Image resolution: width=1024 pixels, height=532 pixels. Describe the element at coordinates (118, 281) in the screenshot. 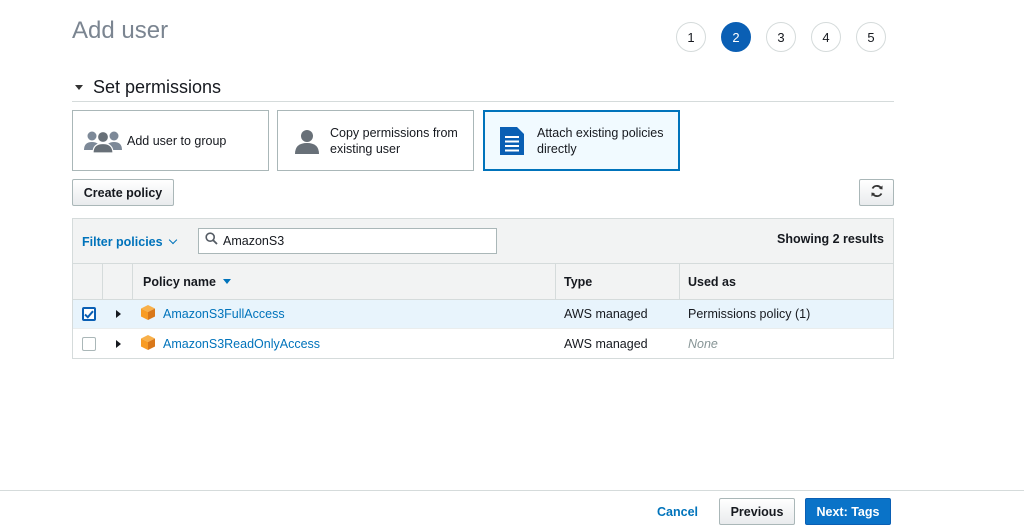

I see `header-expand` at that location.